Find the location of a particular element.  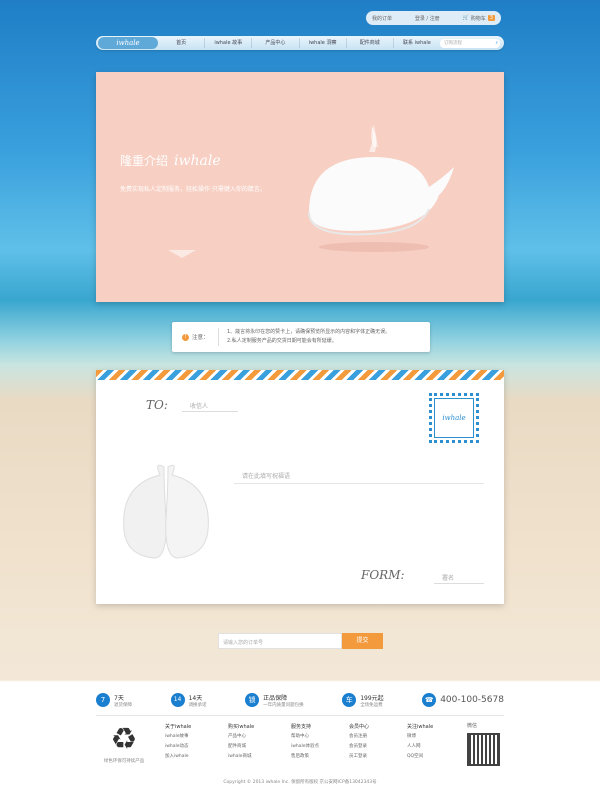

footer-col-about: 关于iwhale iwhale故事 iwhale动态 加入iwhale is located at coordinates (178, 742).